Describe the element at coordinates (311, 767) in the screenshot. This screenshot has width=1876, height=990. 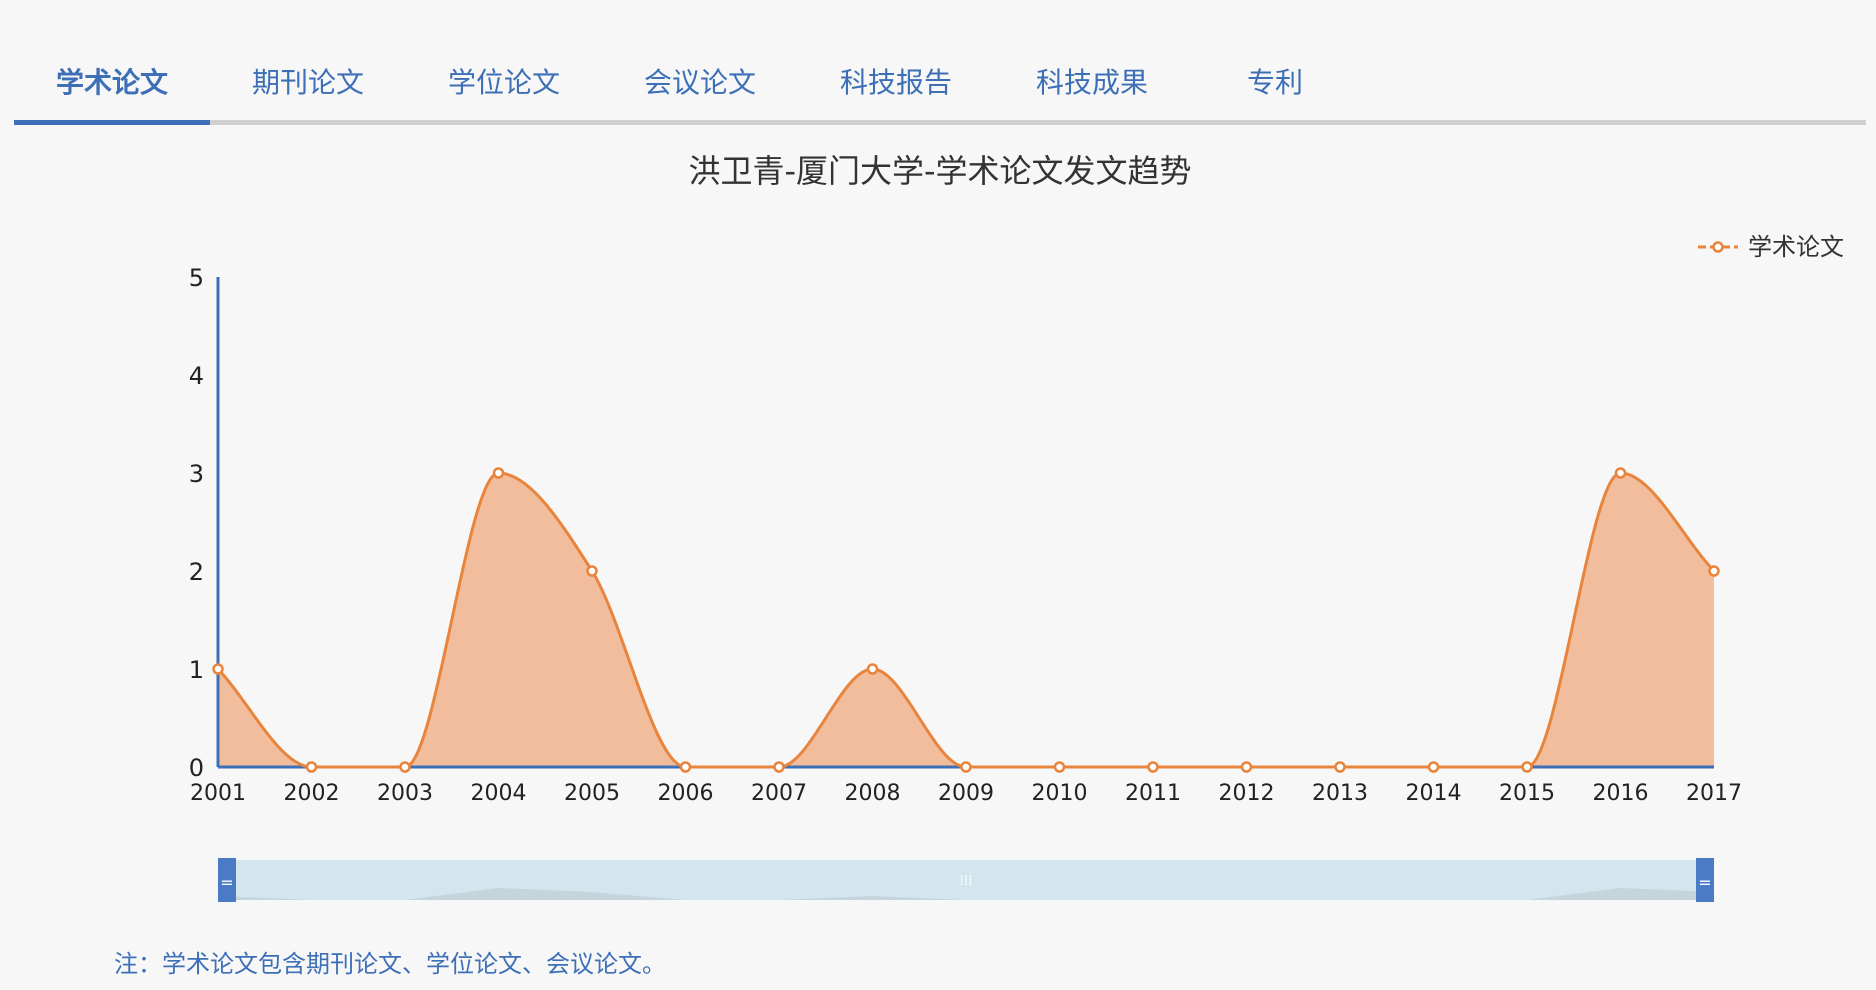
I see `data-point-2002` at that location.